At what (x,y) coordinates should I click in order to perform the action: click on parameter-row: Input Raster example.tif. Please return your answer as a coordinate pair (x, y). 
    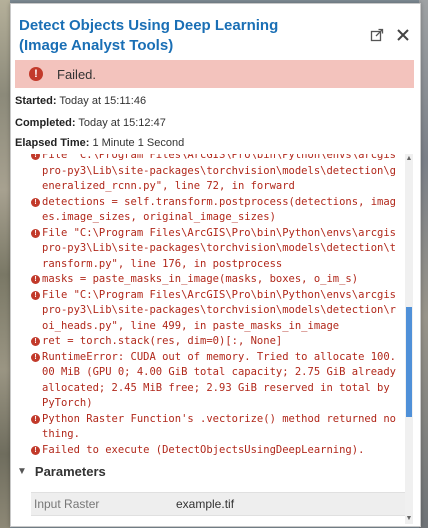
    Looking at the image, I should click on (218, 504).